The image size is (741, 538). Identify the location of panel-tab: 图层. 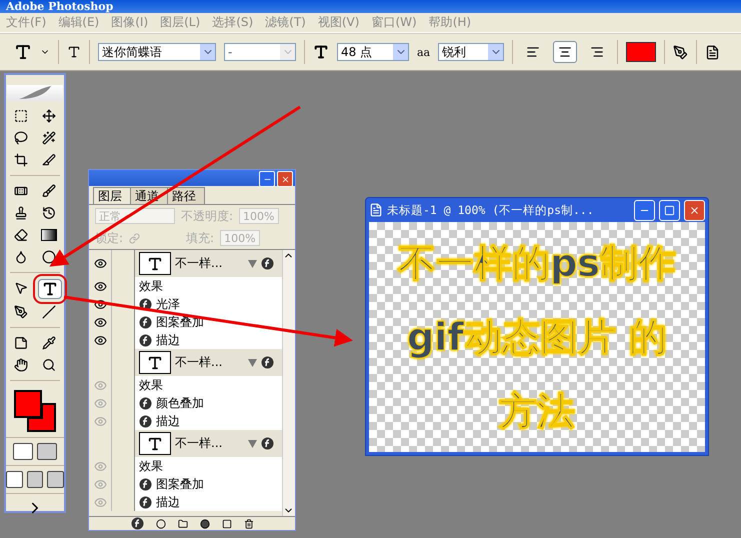
(112, 195).